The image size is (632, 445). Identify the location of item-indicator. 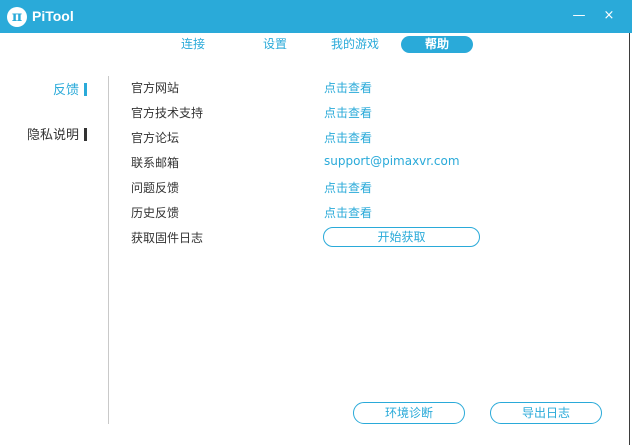
(85, 134).